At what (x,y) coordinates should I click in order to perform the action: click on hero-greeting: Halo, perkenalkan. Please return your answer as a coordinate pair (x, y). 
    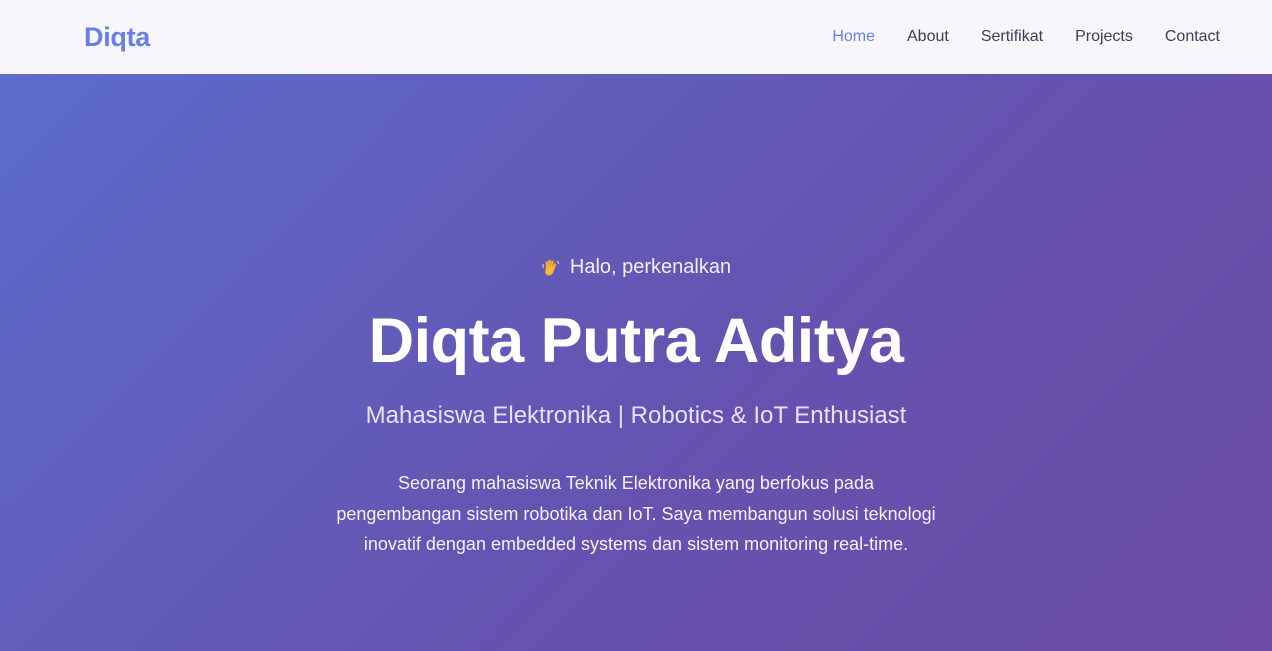
    Looking at the image, I should click on (636, 267).